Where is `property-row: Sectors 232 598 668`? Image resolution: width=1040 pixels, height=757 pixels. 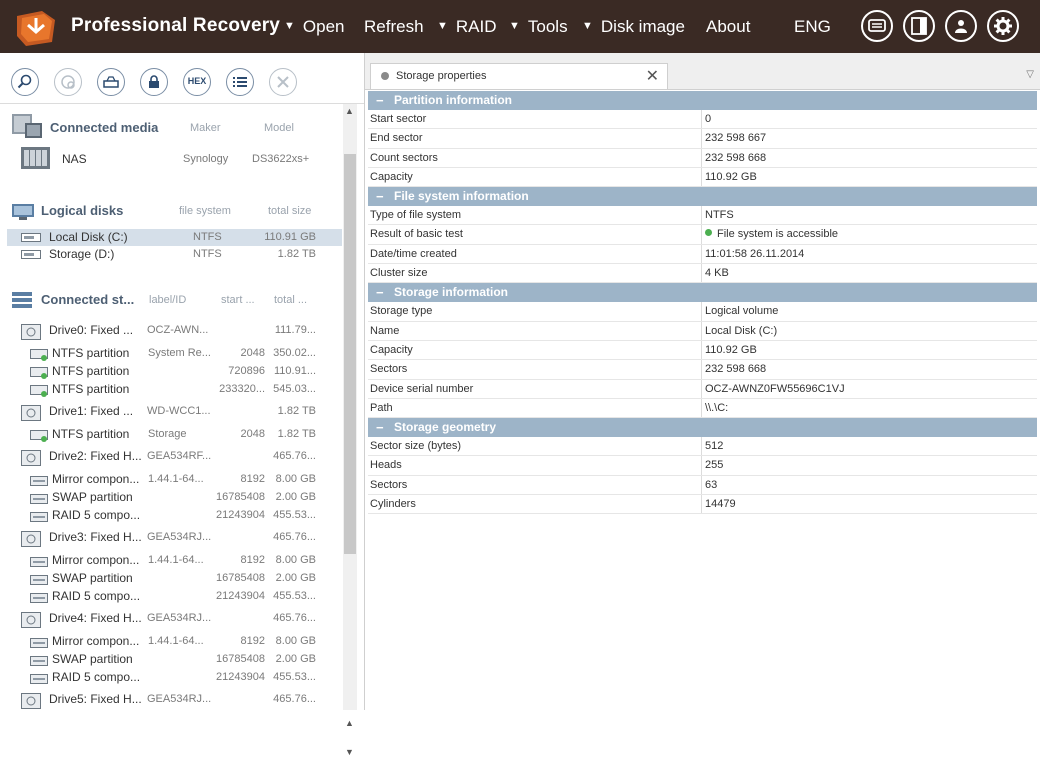
property-row: Sectors 232 598 668 is located at coordinates (702, 370).